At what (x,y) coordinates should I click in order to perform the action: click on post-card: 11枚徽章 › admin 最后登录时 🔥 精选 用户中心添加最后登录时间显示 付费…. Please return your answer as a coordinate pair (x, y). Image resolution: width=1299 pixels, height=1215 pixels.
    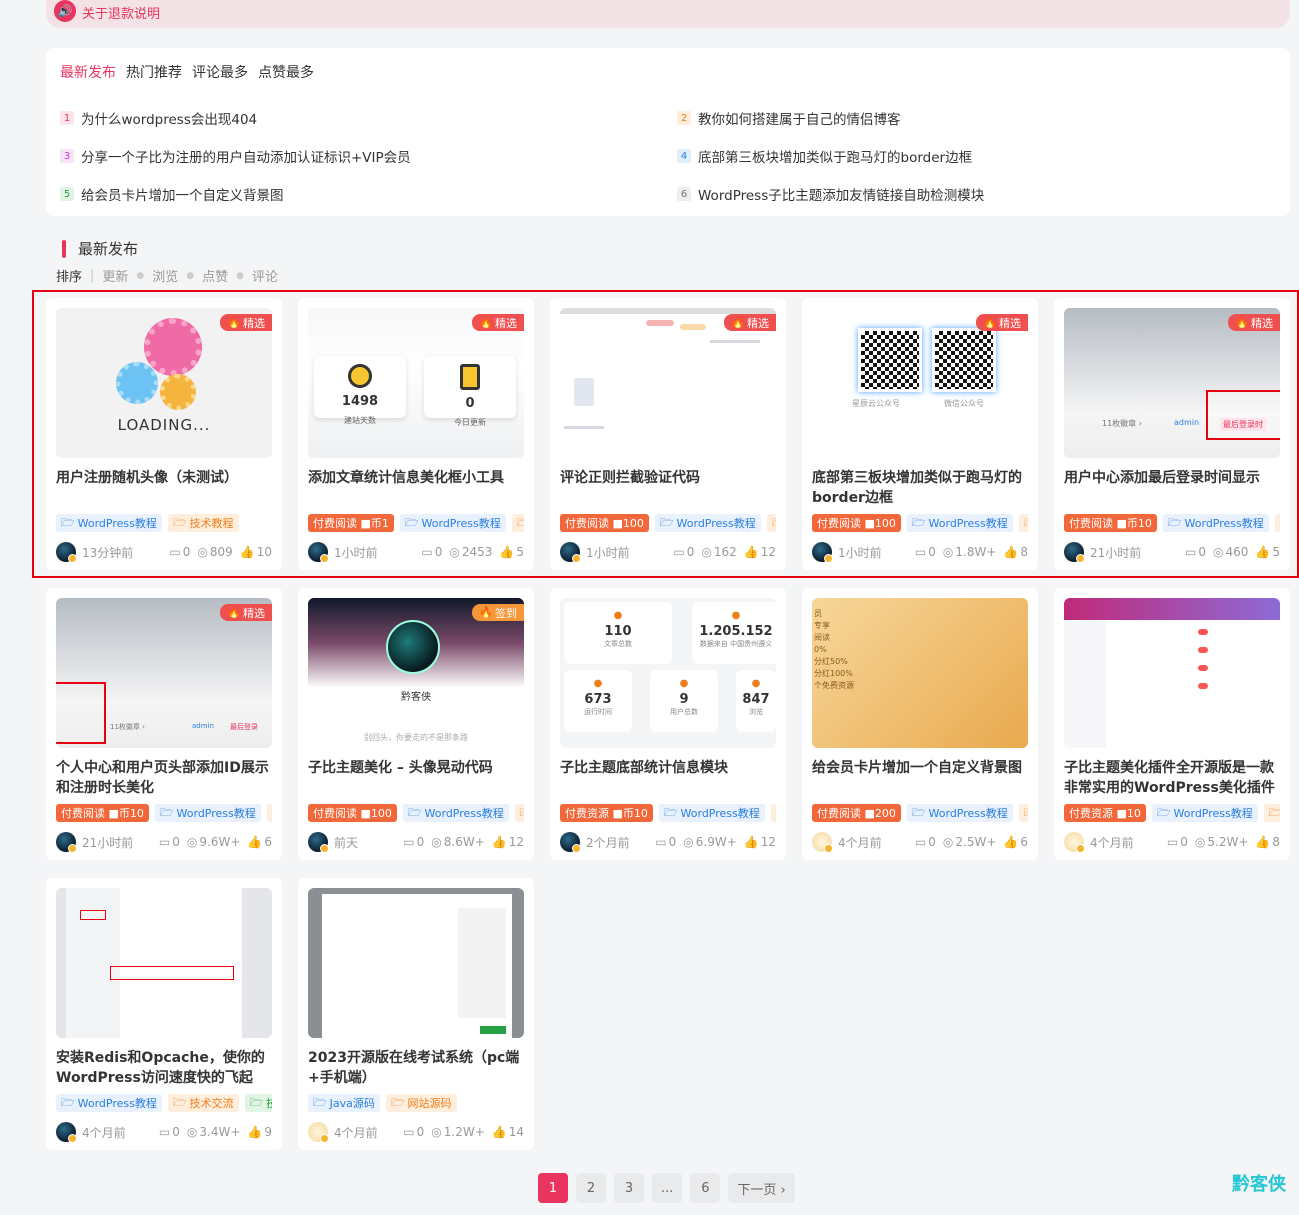
    Looking at the image, I should click on (1172, 434).